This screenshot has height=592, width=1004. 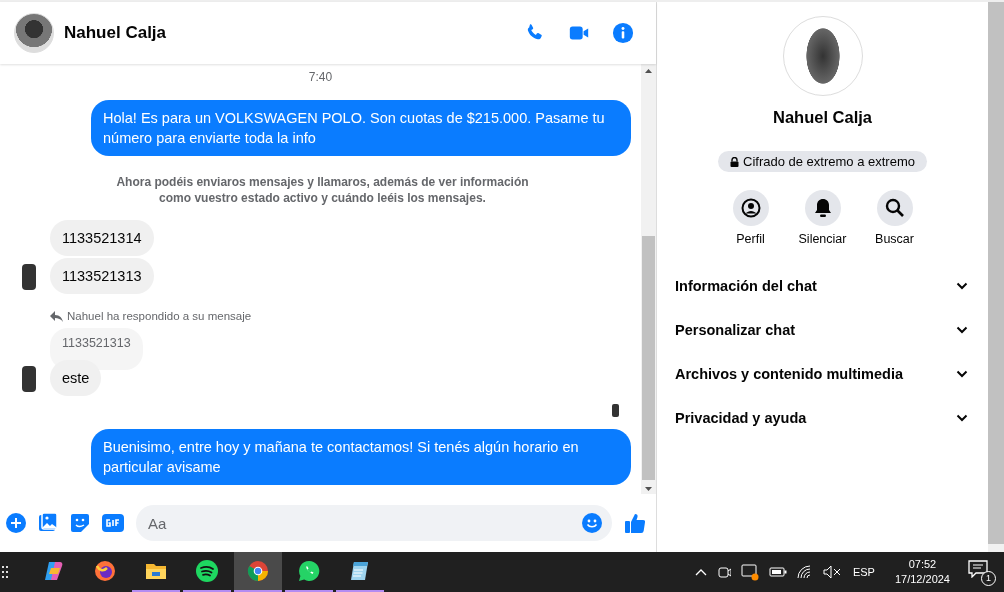 What do you see at coordinates (922, 579) in the screenshot?
I see `clock-date: 17/12/2024` at bounding box center [922, 579].